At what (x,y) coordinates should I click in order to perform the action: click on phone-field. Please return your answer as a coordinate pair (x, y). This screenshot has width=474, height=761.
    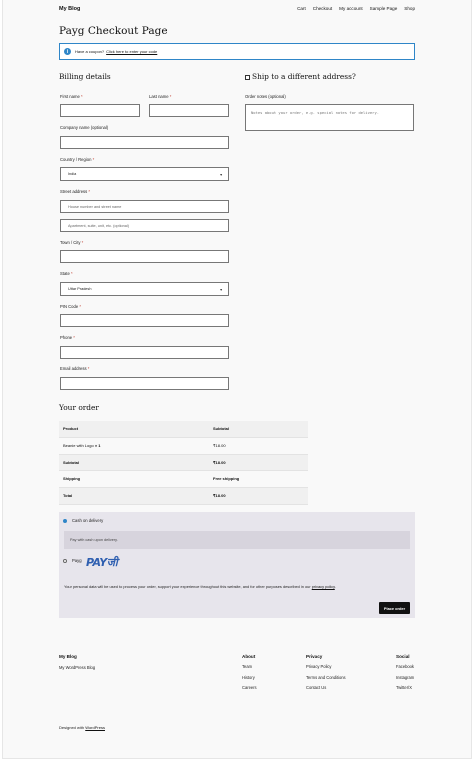
    Looking at the image, I should click on (144, 352).